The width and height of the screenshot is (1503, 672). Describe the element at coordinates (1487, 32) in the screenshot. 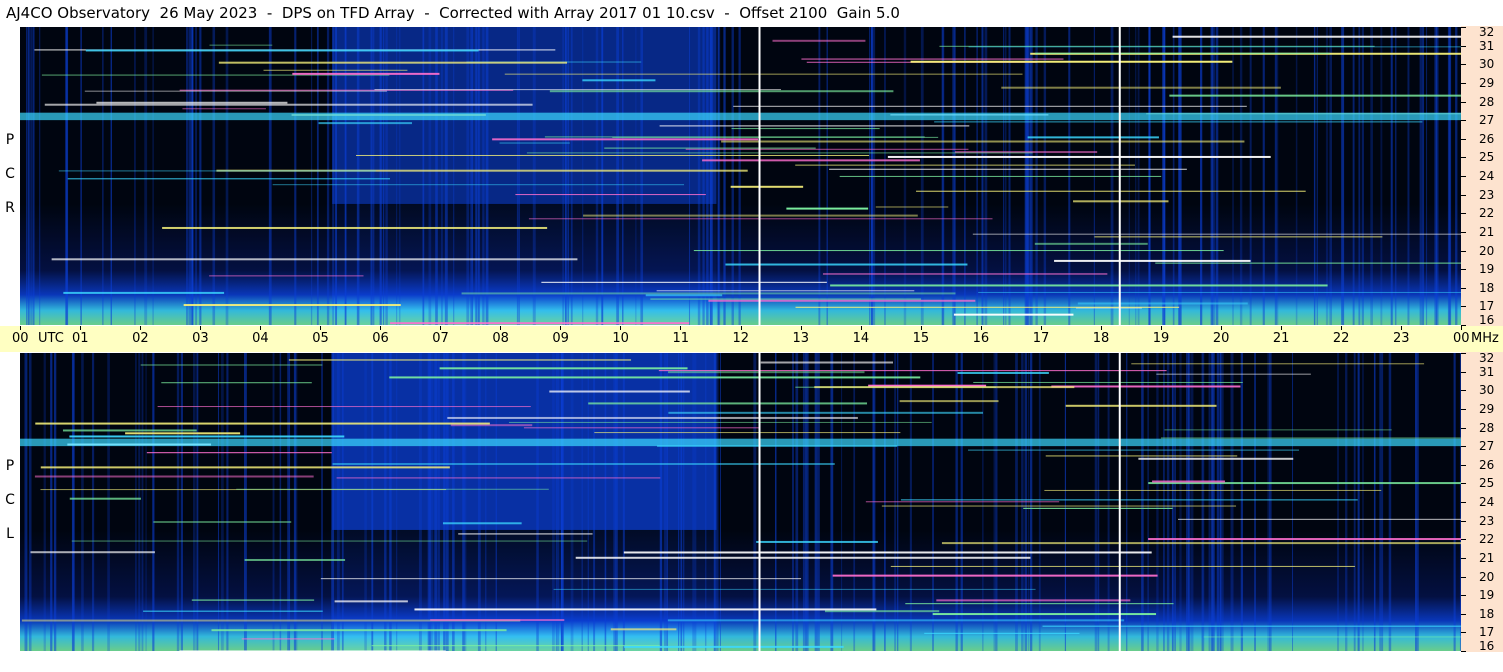

I see `freq-tick-label: 32` at that location.